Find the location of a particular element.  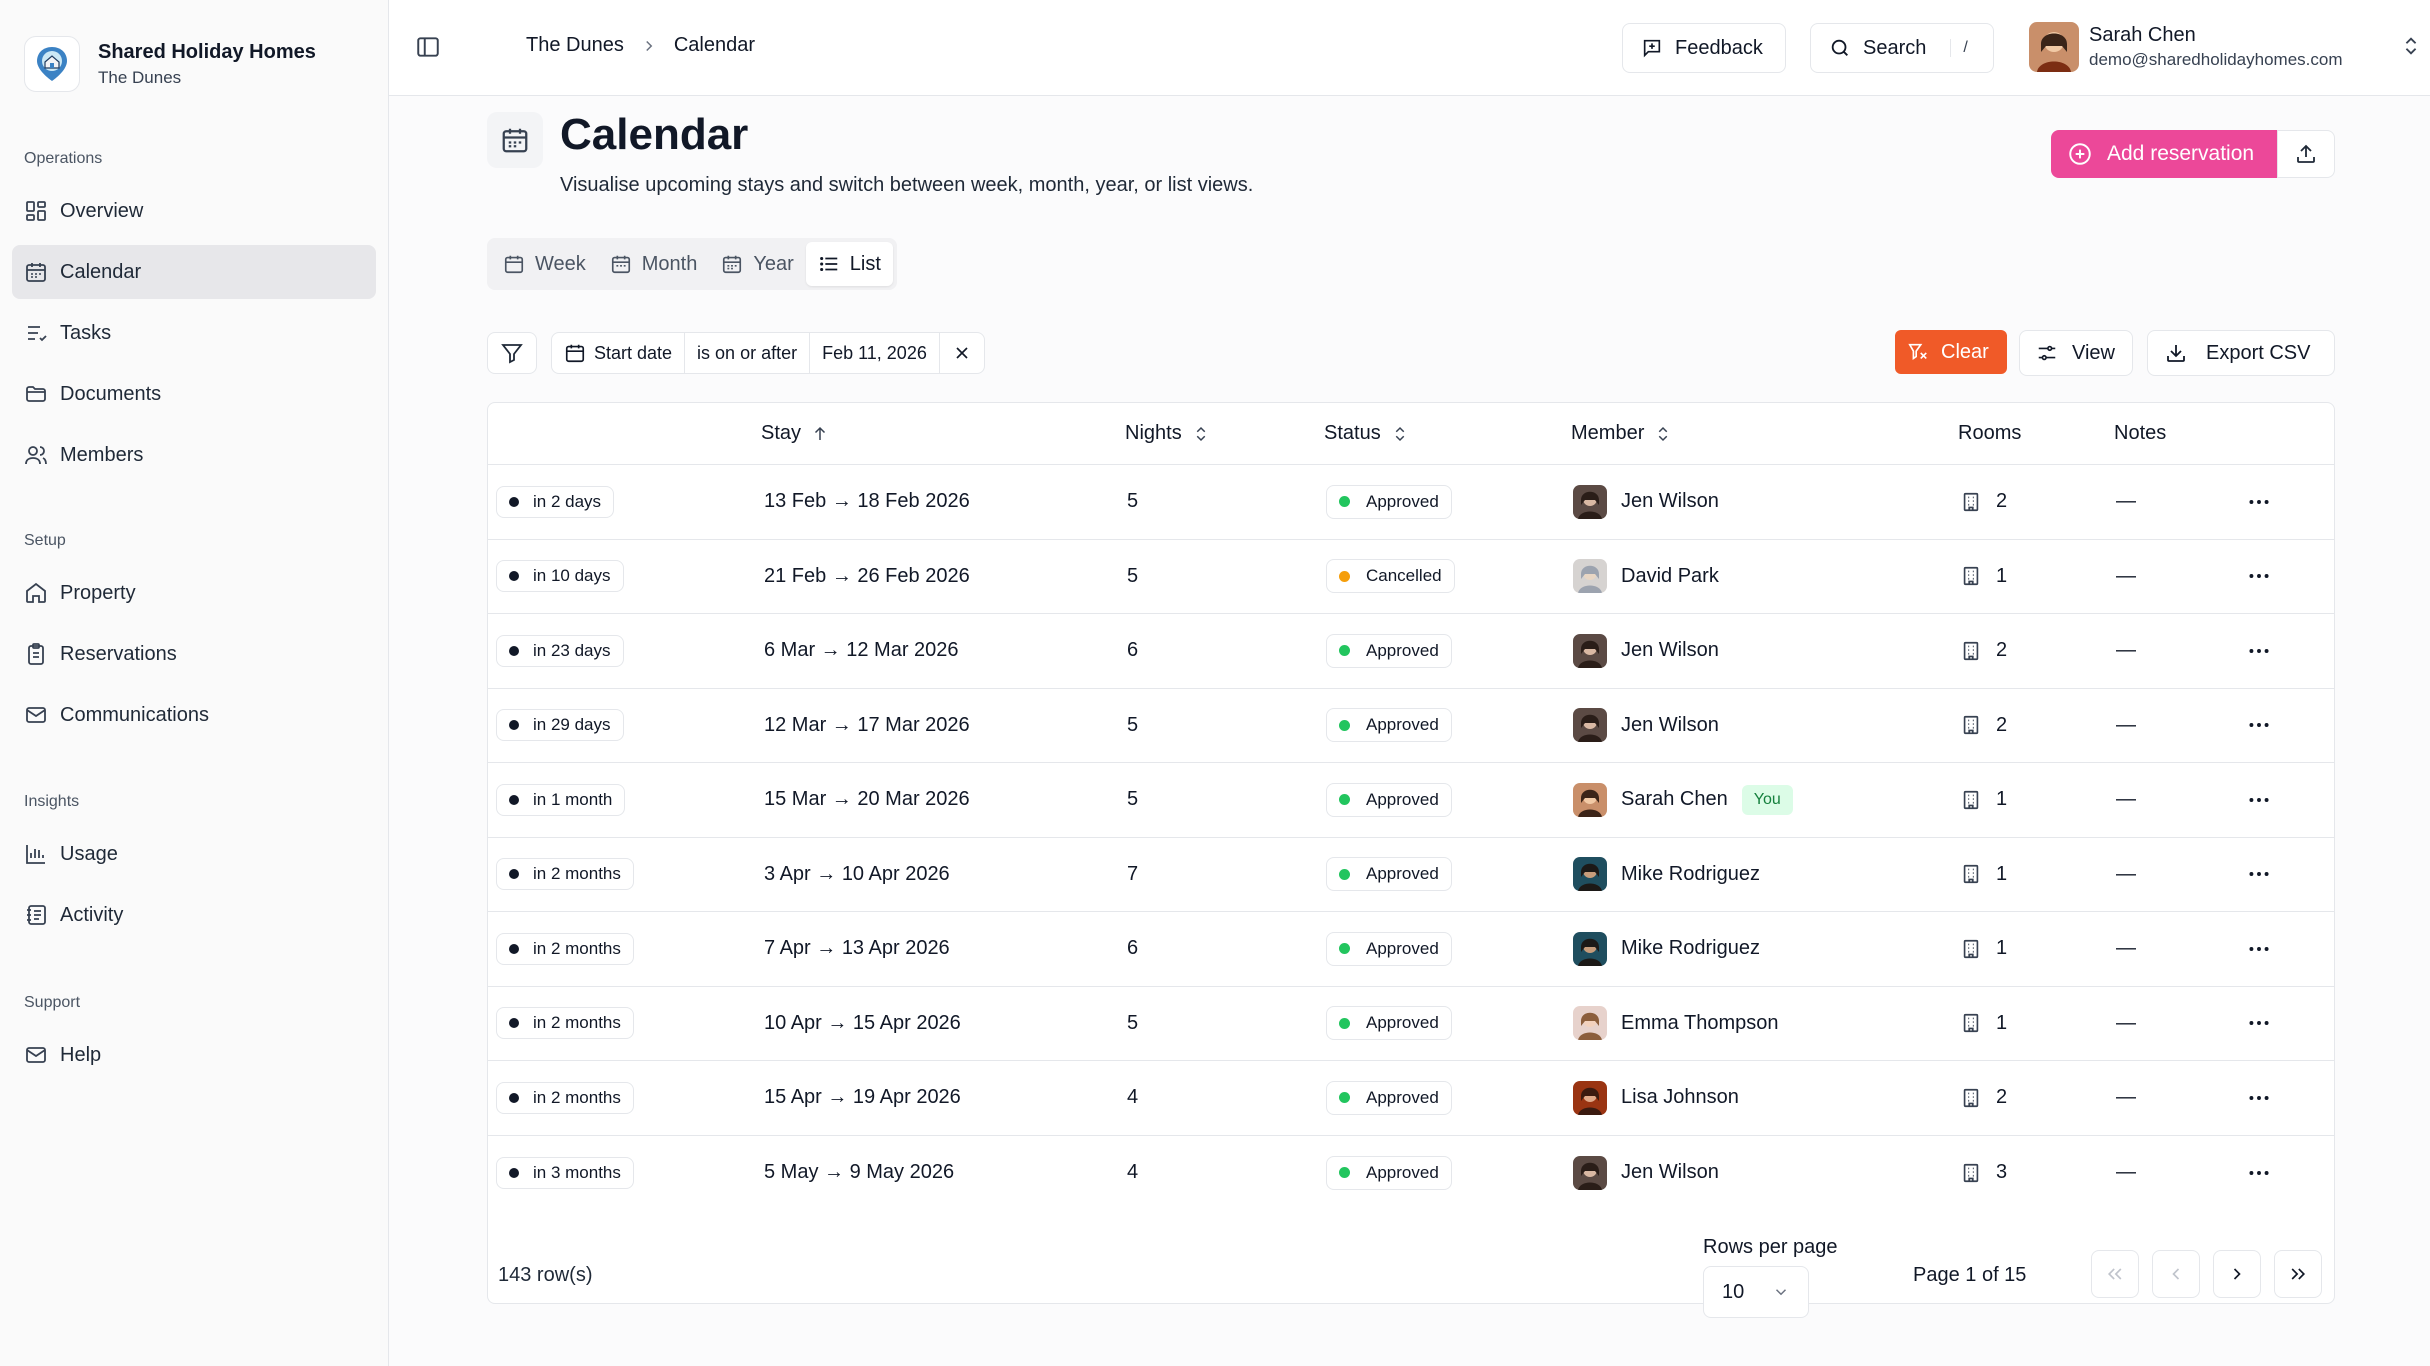

sidebar-item-overview: Overview is located at coordinates (194, 211).